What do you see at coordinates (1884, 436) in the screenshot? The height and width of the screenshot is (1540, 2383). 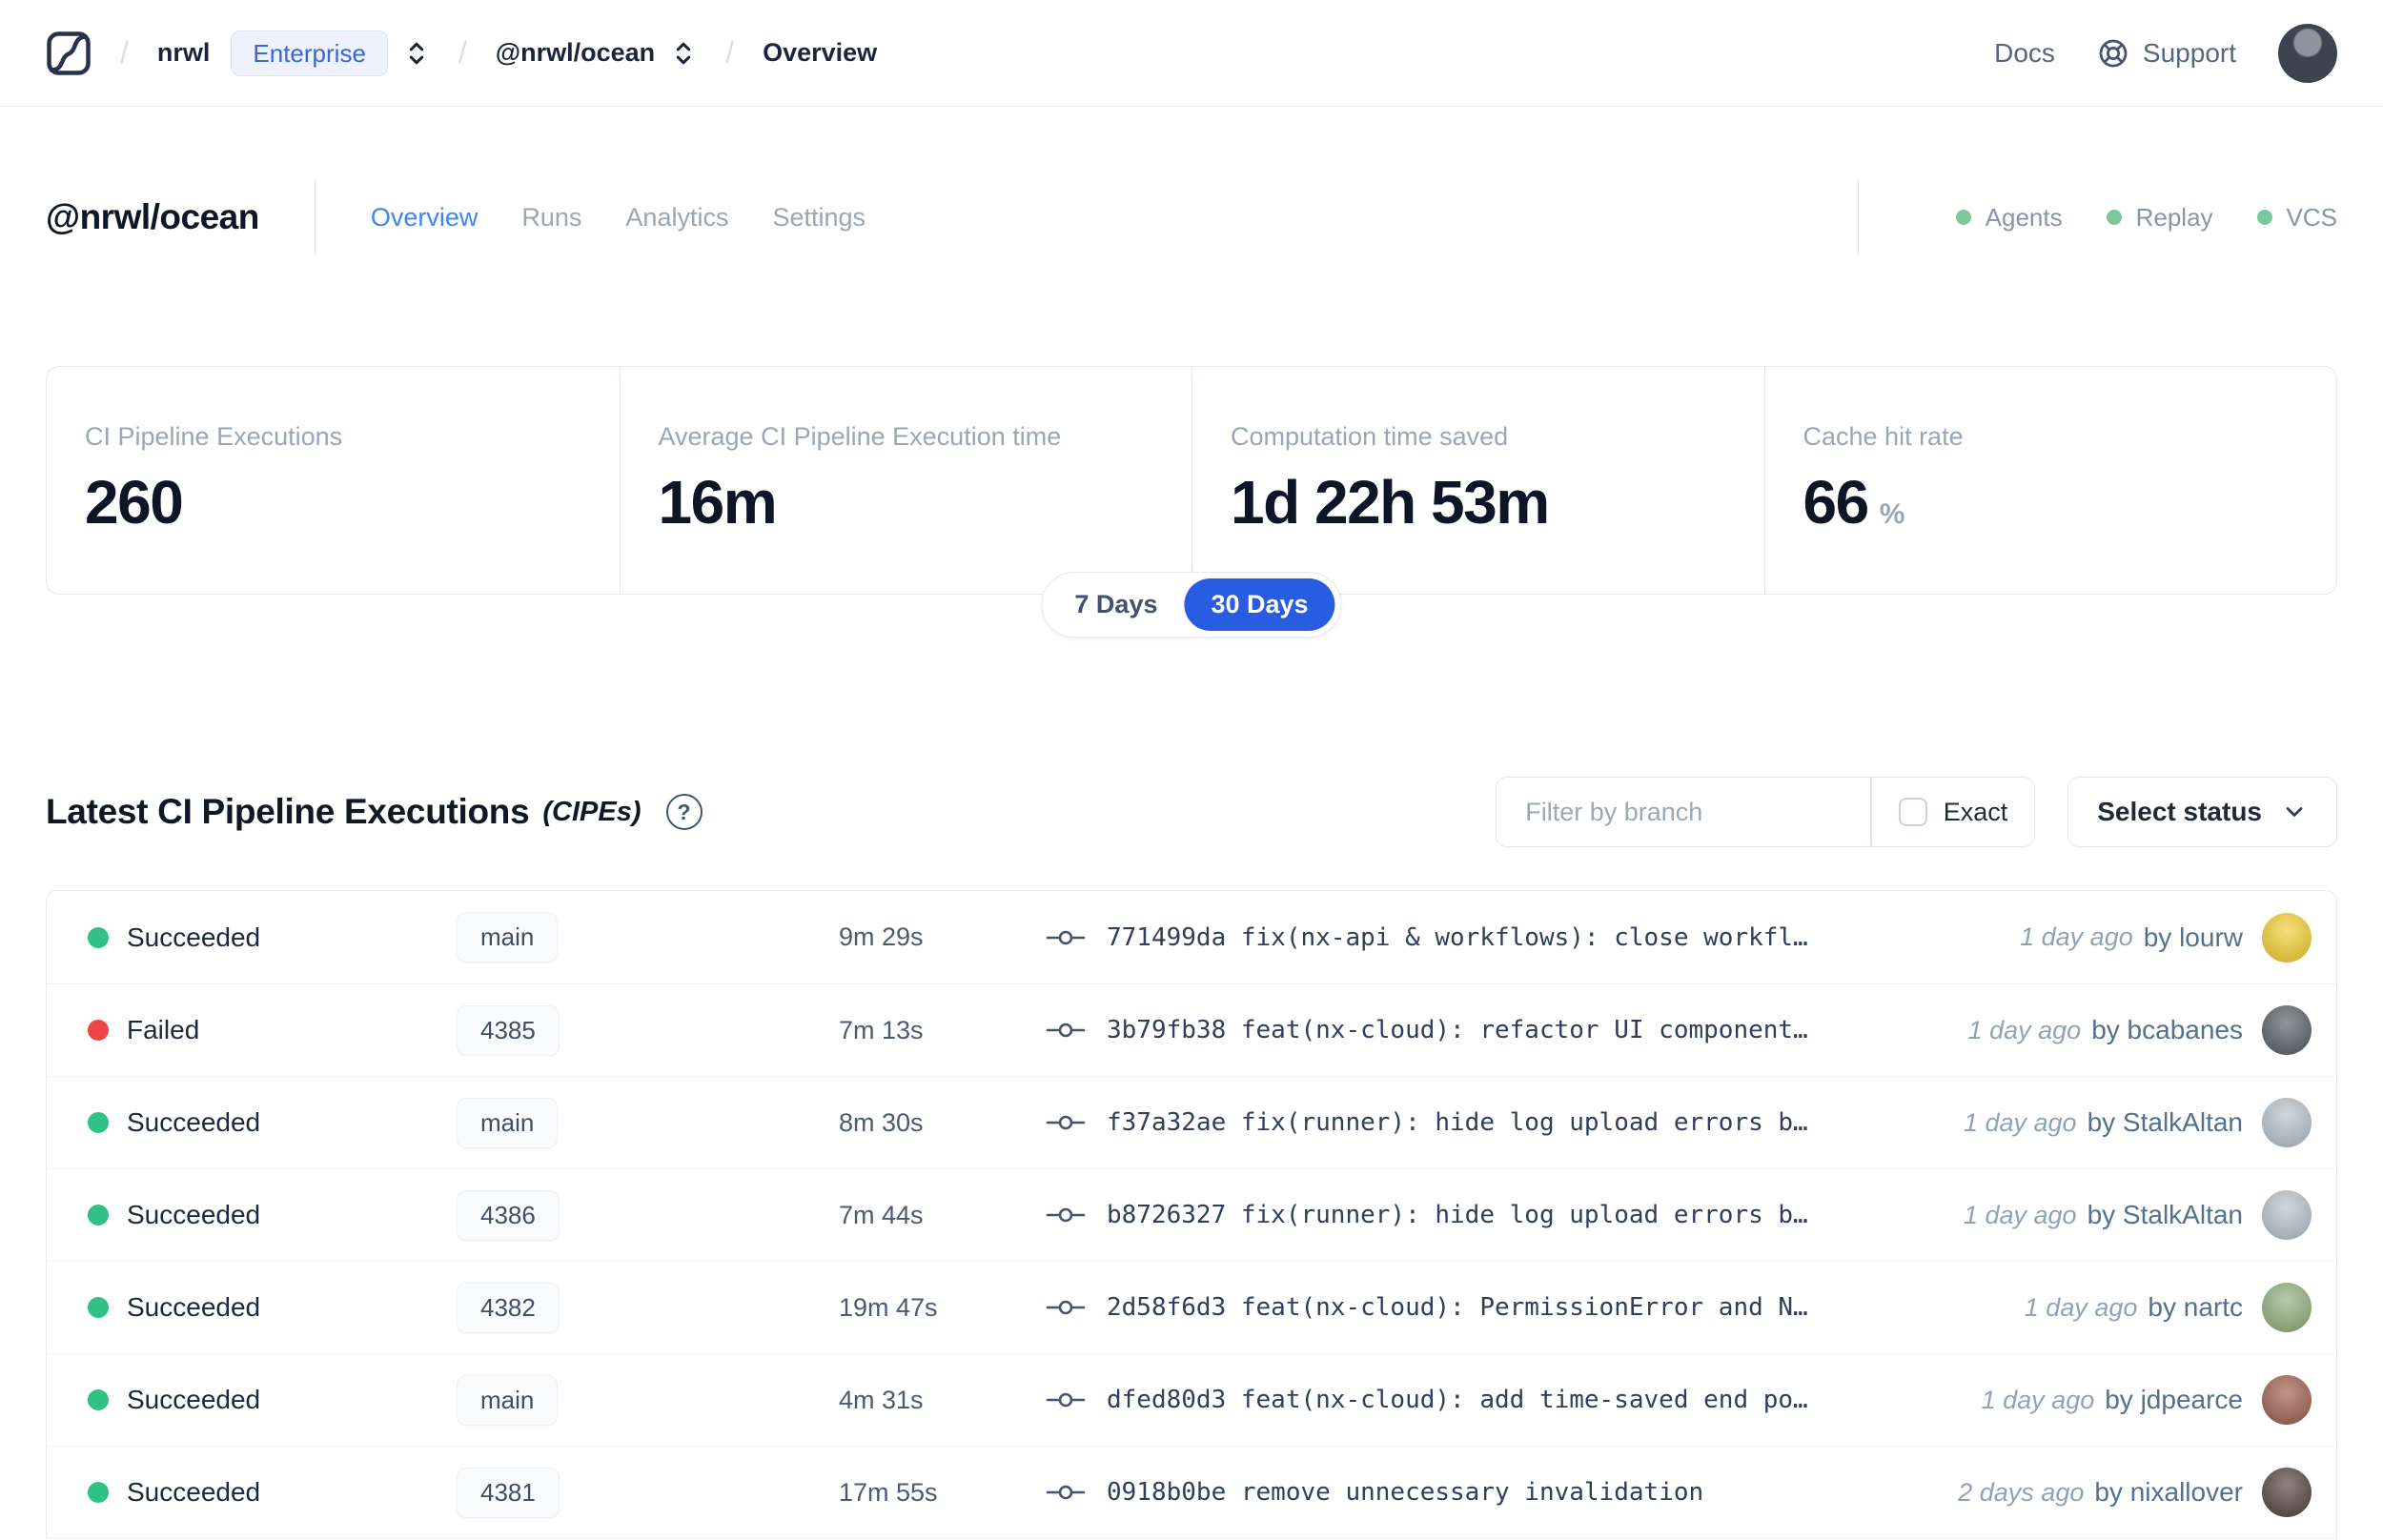 I see `stat-label: Cache hit rate` at bounding box center [1884, 436].